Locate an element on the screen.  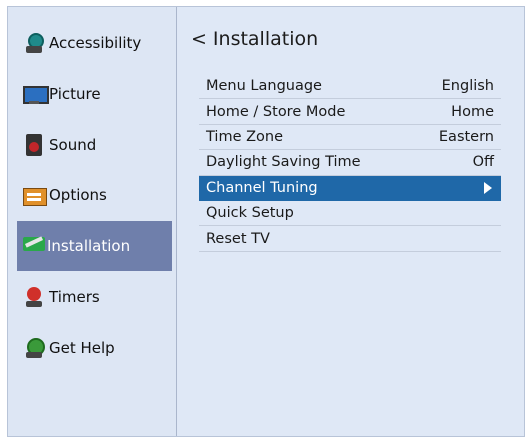
picture-icon is located at coordinates (36, 94).